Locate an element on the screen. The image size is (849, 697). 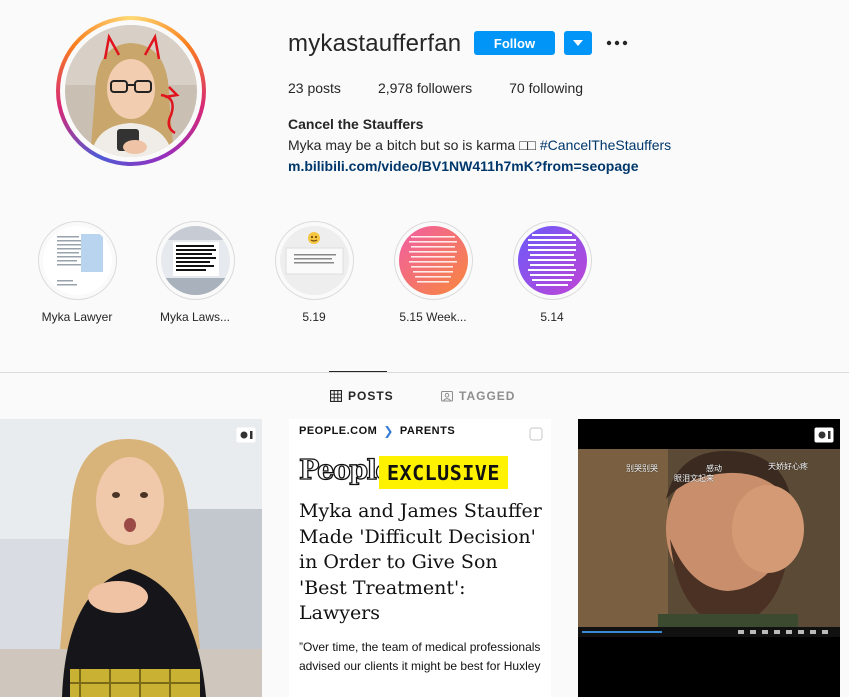
post-thumbnail is located at coordinates (131, 558).